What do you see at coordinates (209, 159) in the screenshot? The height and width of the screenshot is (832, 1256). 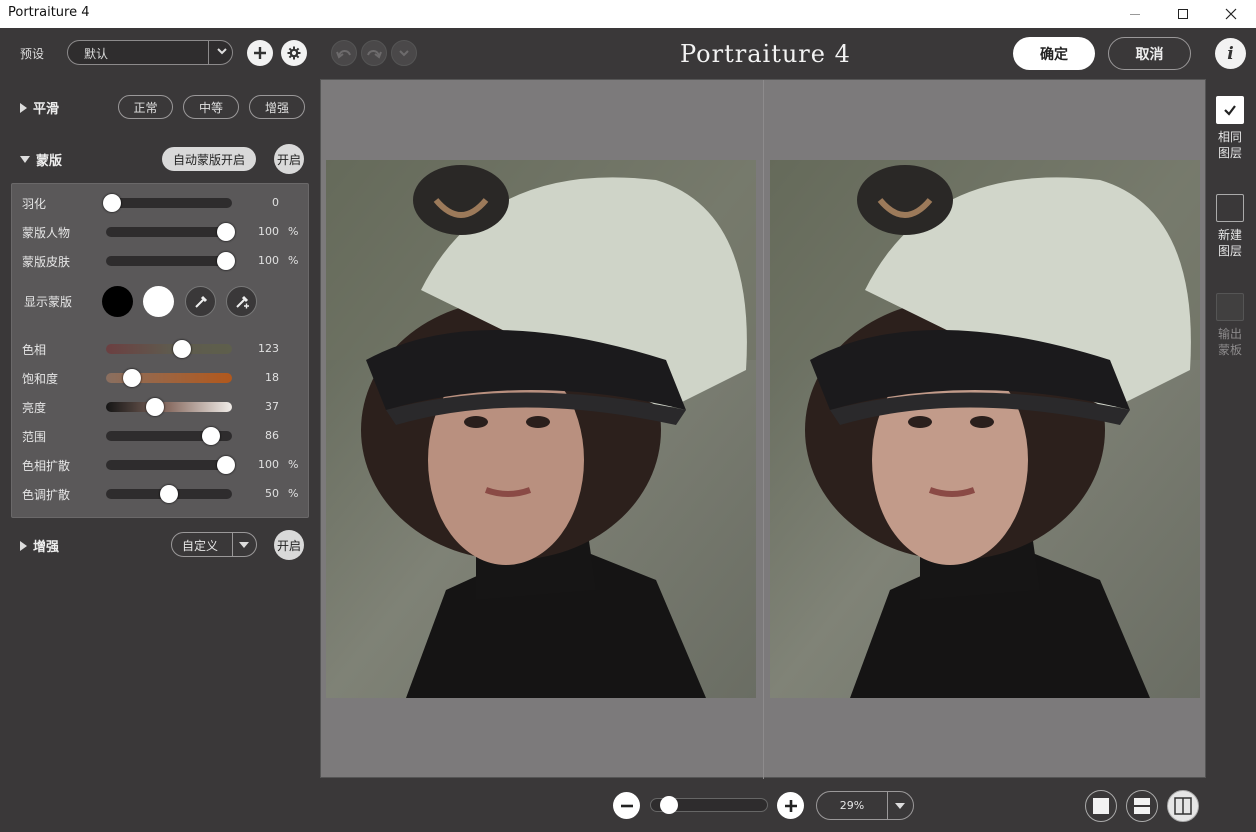 I see `auto-mask-button: 自动蒙版开启` at bounding box center [209, 159].